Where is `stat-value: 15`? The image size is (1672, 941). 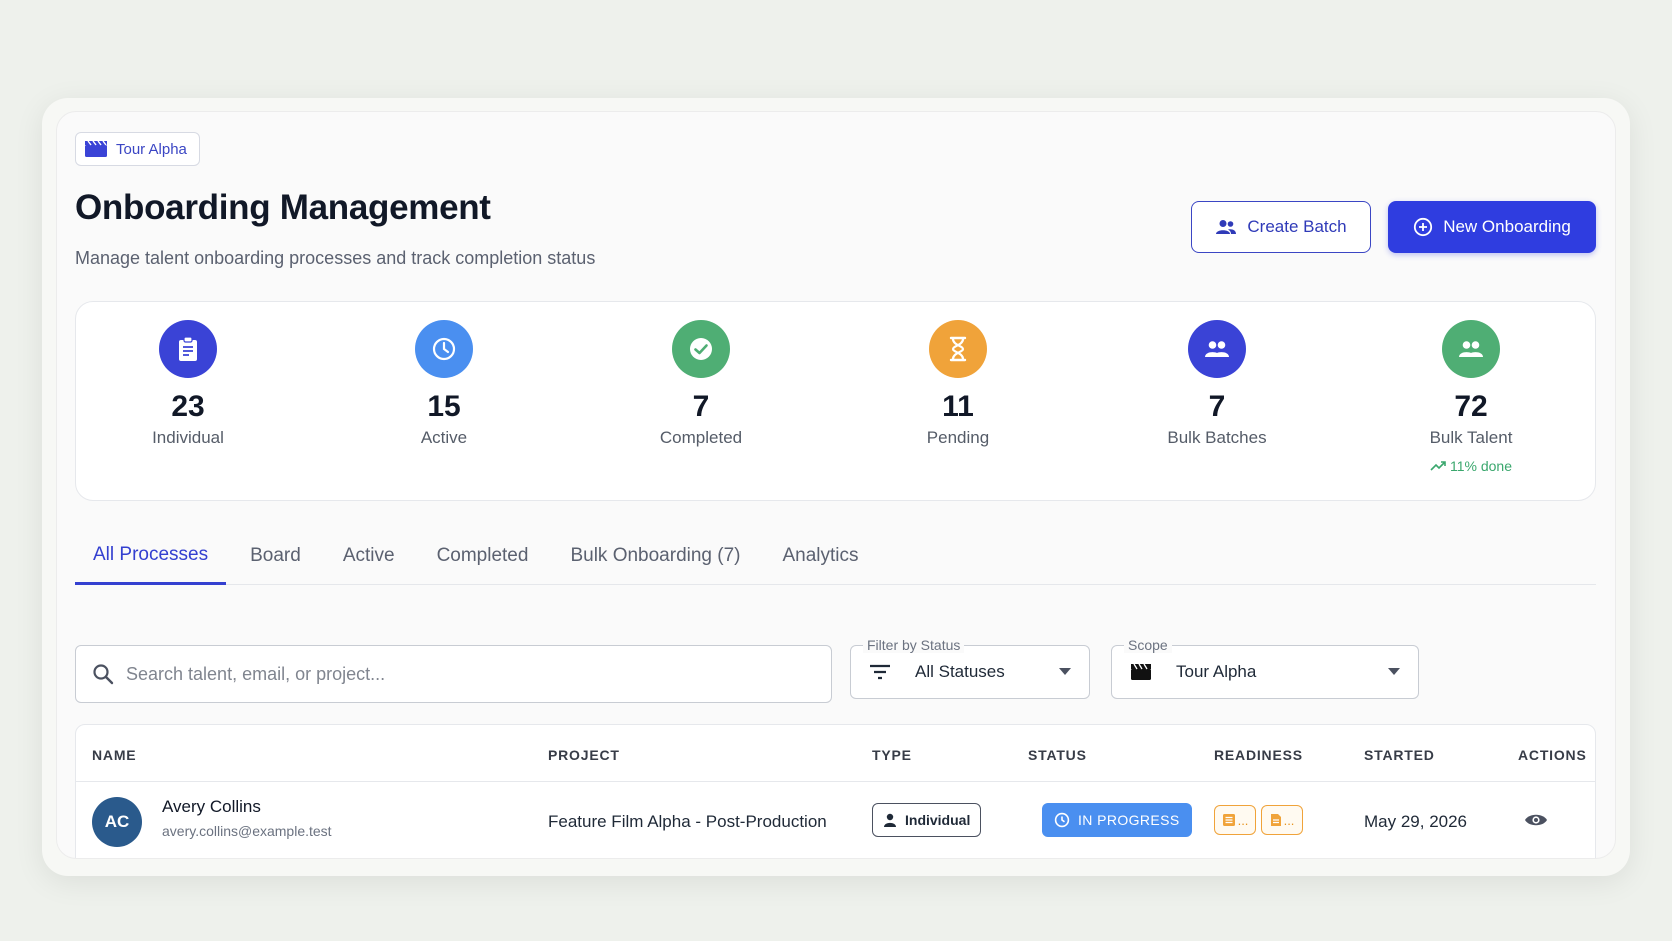
stat-value: 15 is located at coordinates (444, 406).